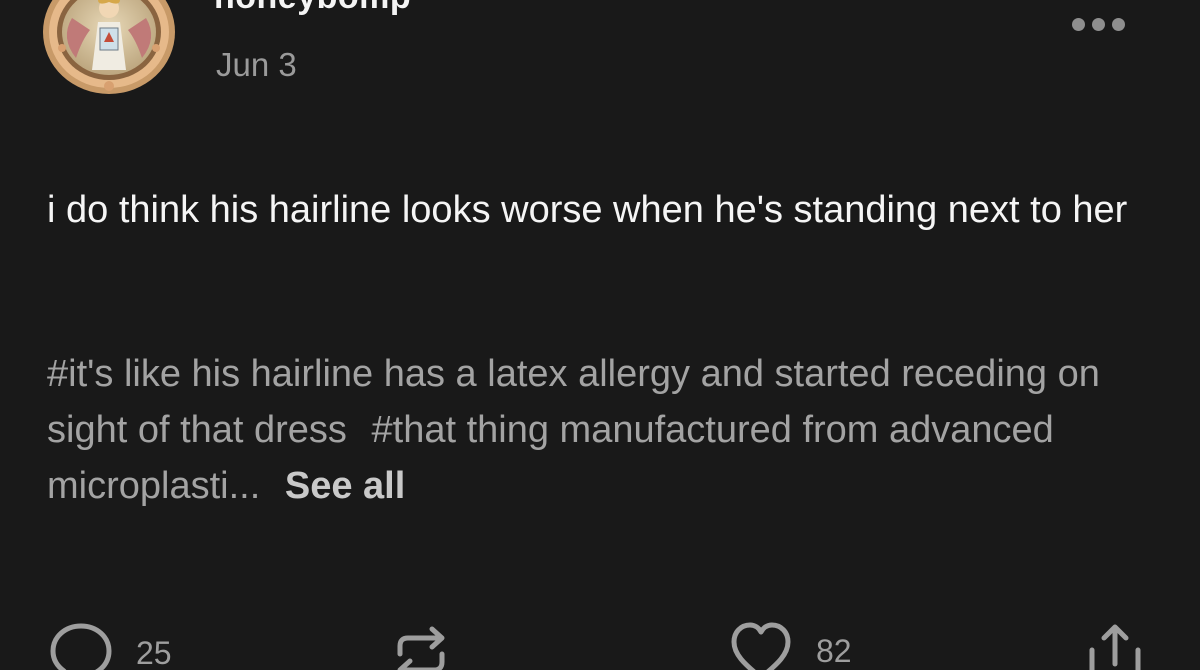 This screenshot has height=670, width=1200. I want to click on replies-count: 25, so click(154, 652).